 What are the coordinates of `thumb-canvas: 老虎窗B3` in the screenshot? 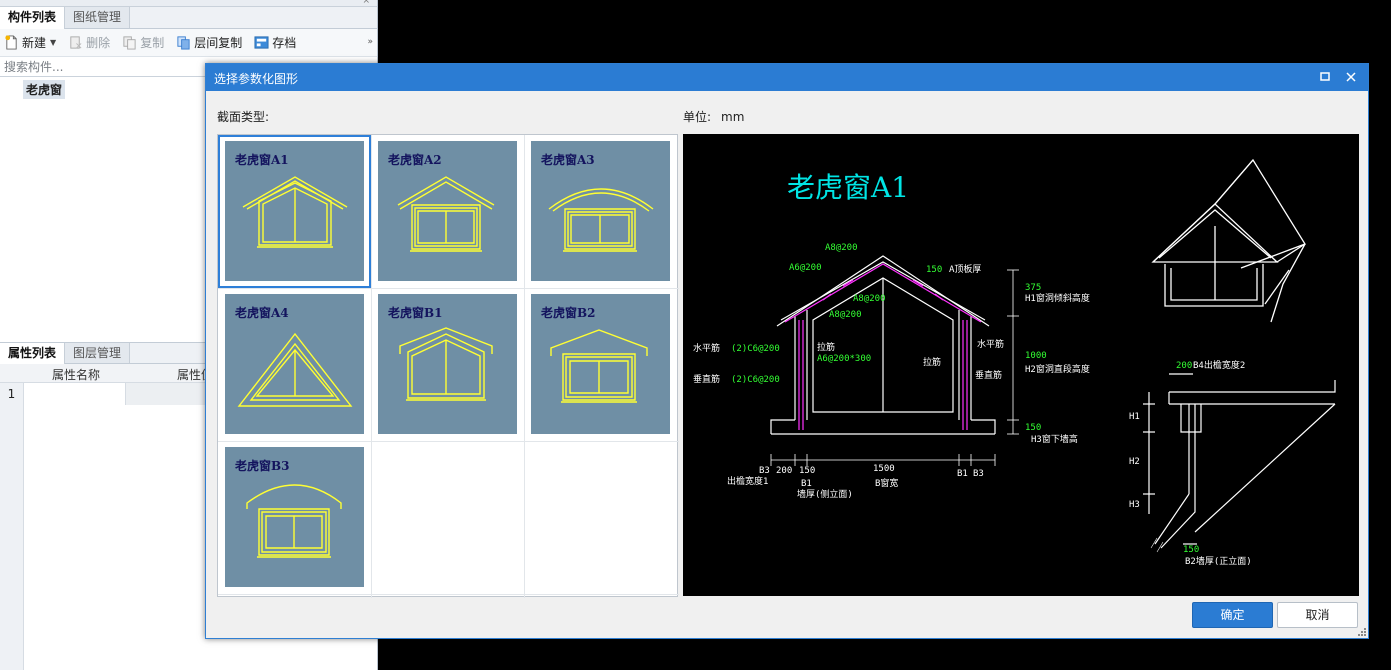 It's located at (294, 517).